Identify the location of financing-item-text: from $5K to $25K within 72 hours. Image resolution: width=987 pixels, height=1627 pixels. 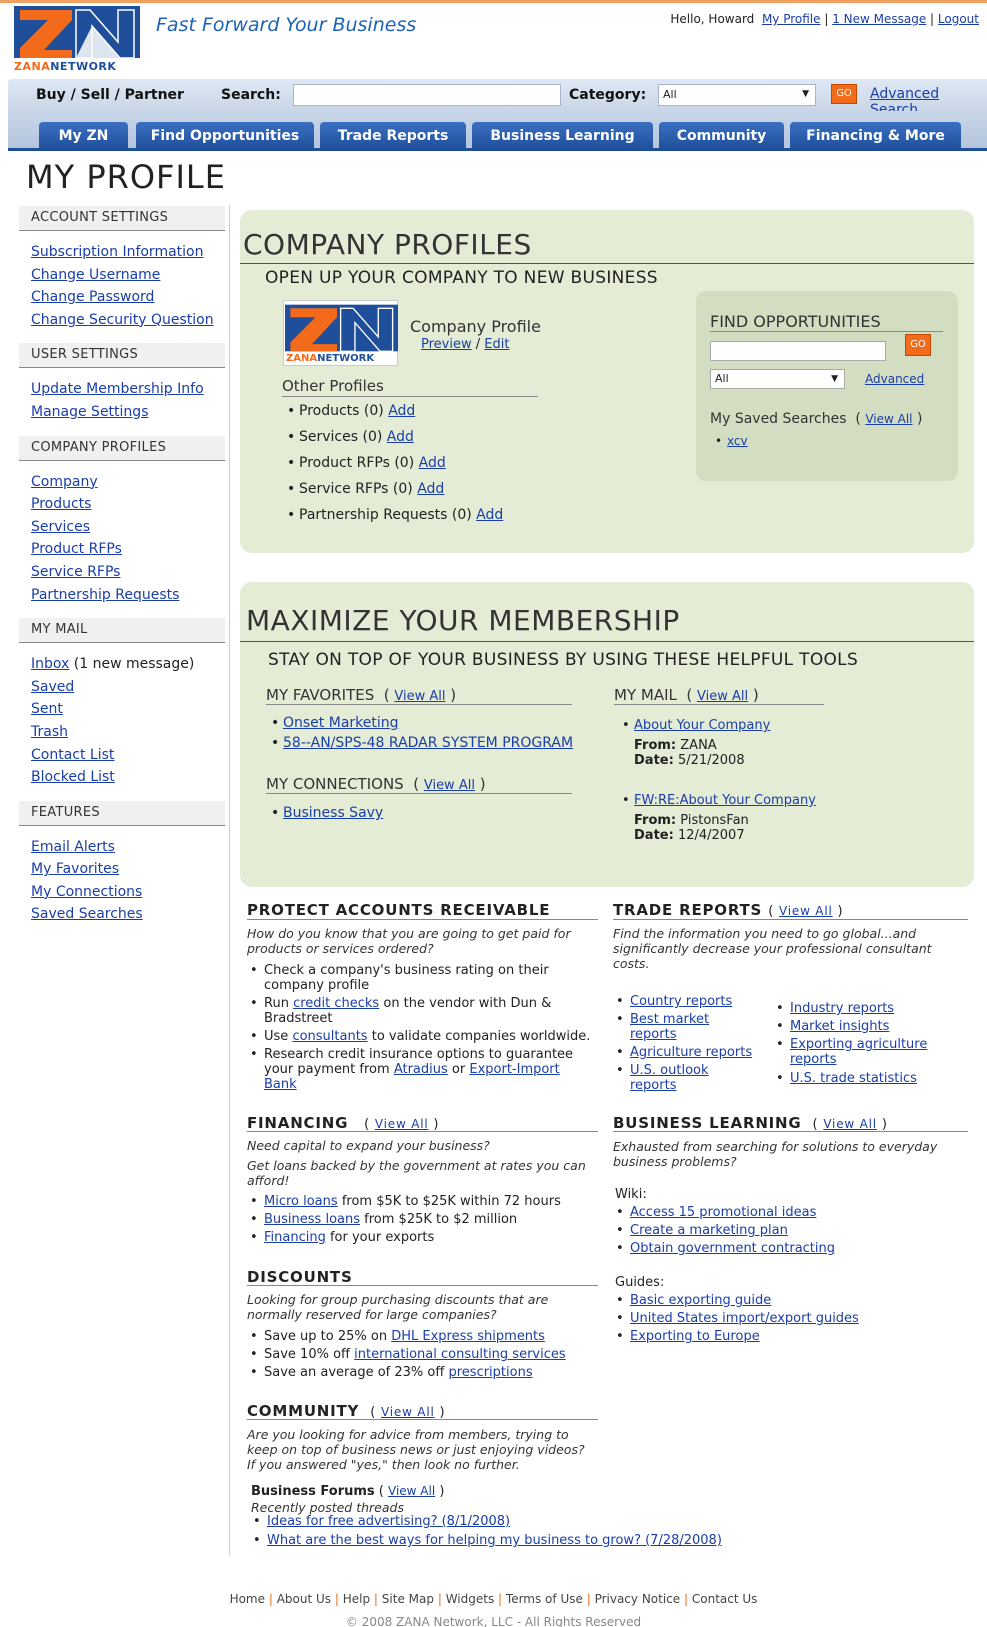
(451, 1201).